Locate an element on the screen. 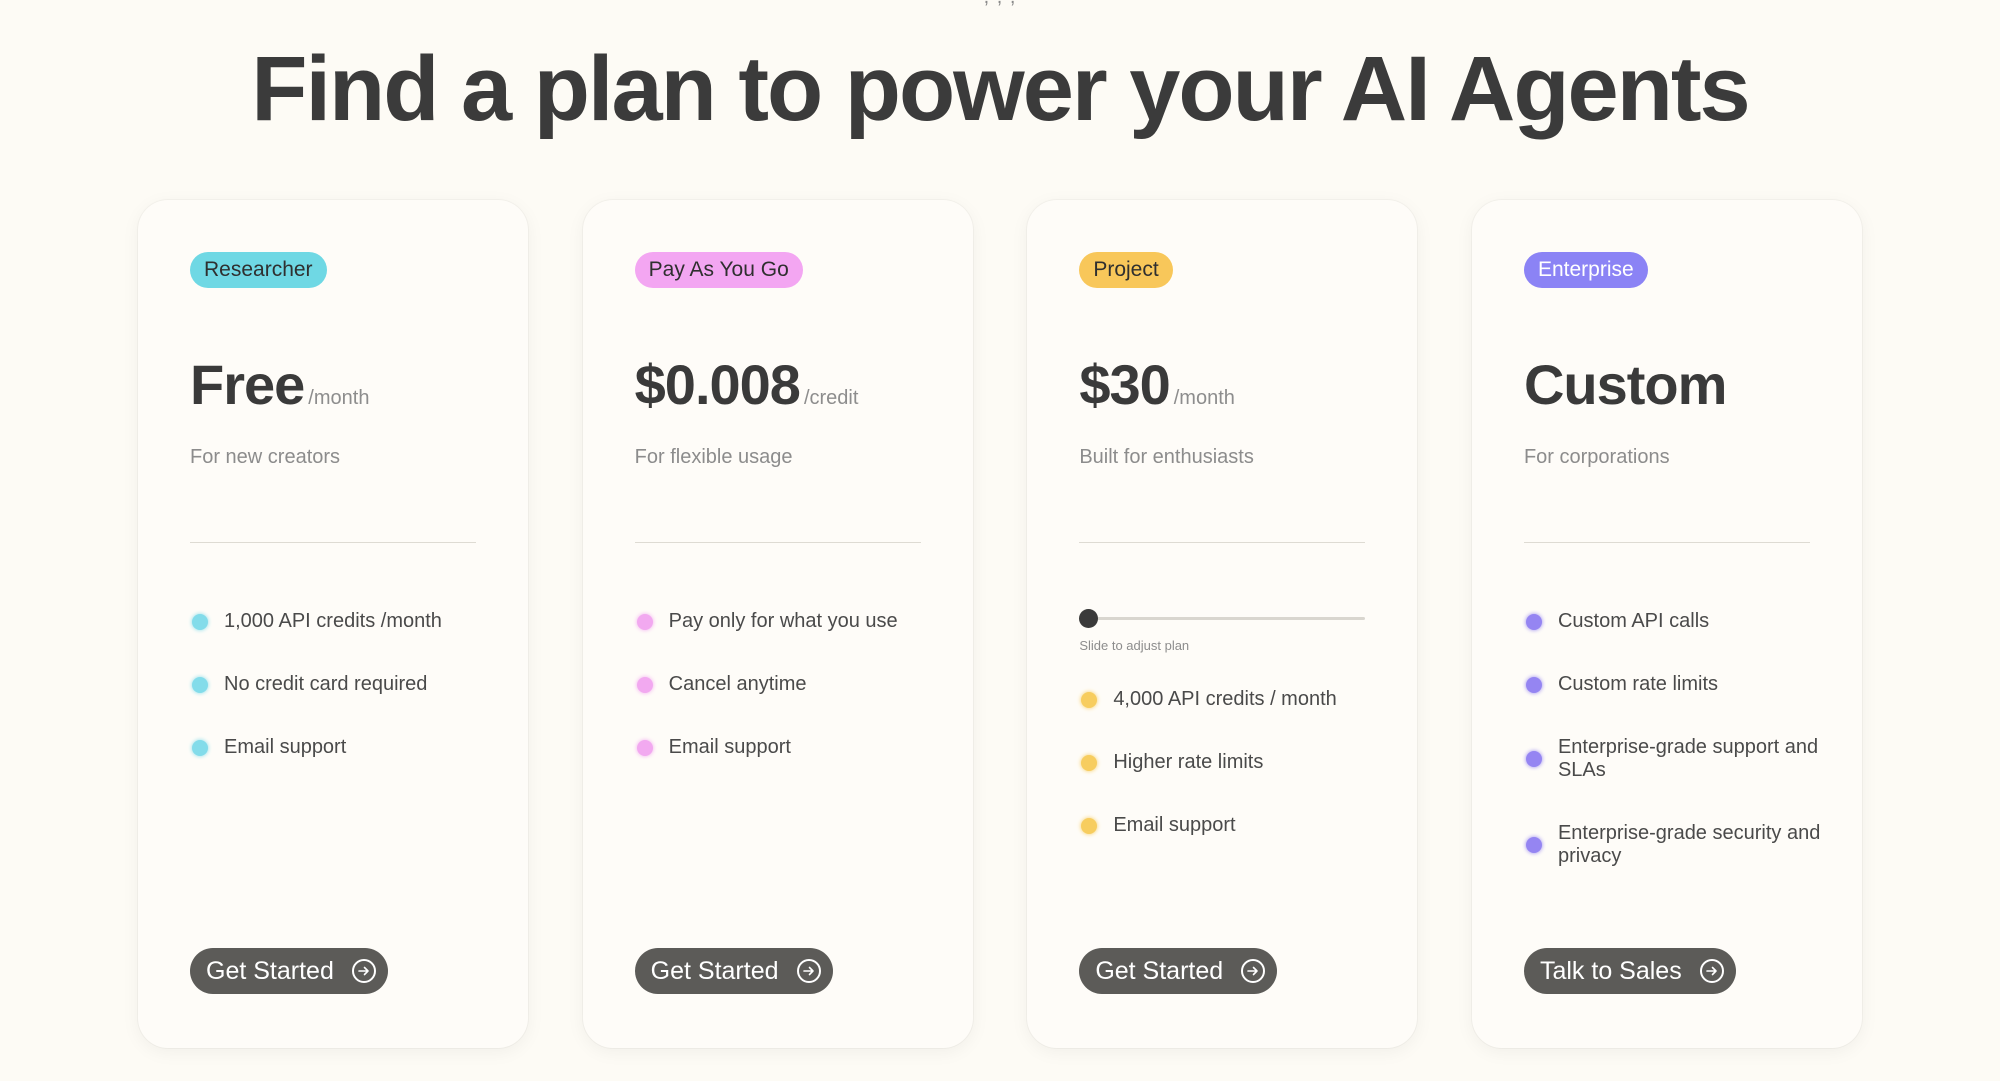  feature-item: Enterprise-grade security and privacy is located at coordinates (1674, 845).